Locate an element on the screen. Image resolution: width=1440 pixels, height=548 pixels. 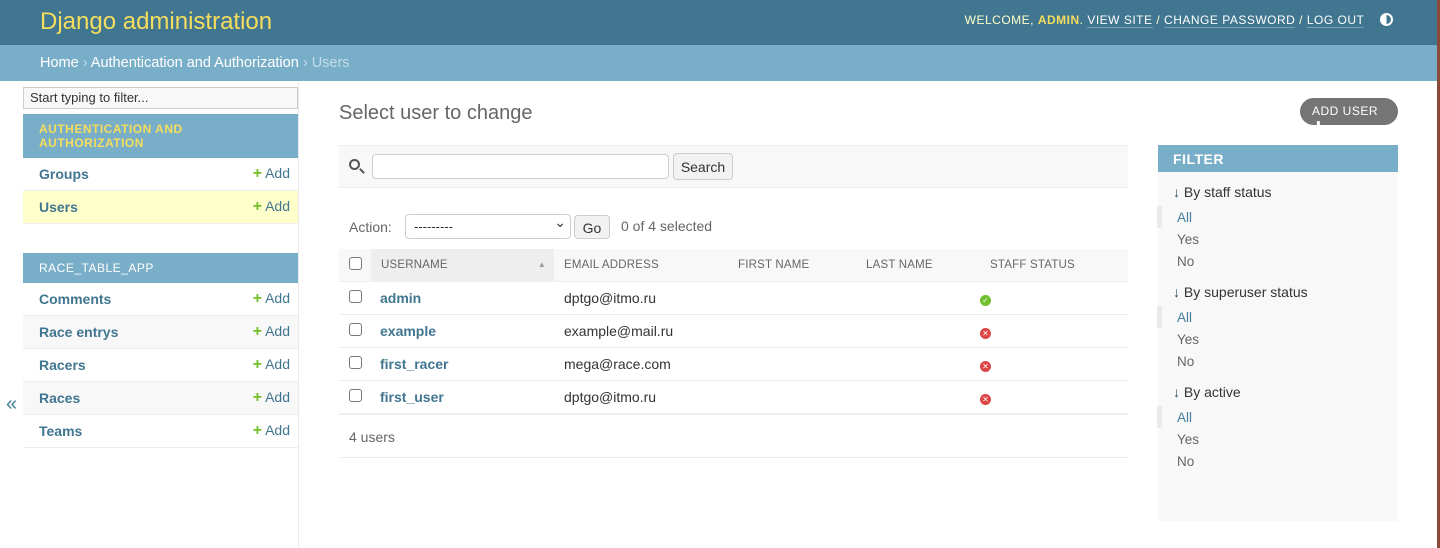
search-button: Search is located at coordinates (703, 166).